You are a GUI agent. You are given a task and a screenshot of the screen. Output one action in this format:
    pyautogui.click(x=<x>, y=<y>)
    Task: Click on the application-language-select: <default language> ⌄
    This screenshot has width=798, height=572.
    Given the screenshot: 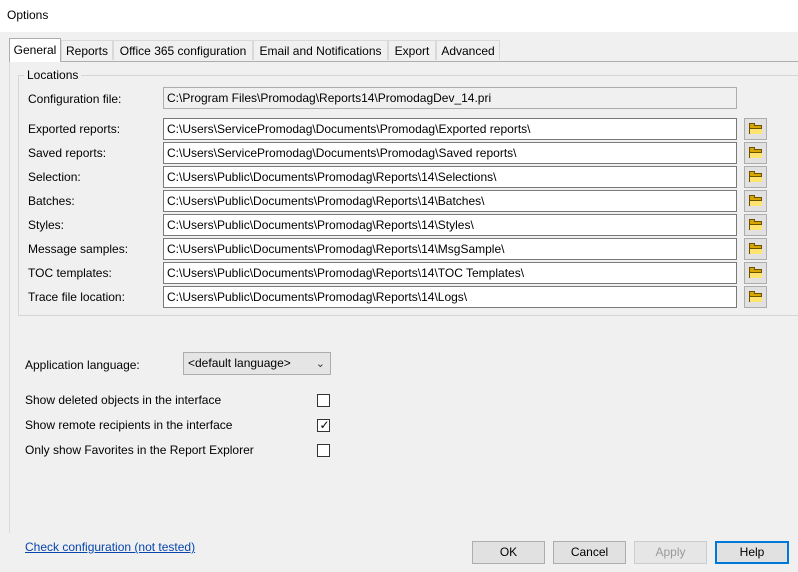 What is the action you would take?
    pyautogui.click(x=257, y=363)
    